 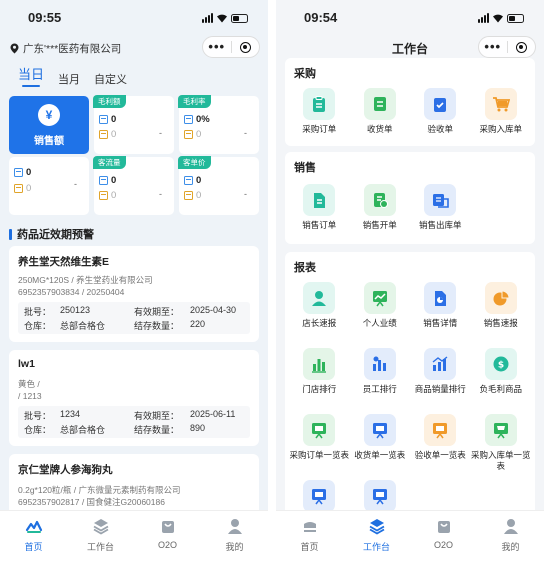 I want to click on workbench-item: $ 负毛利商品, so click(x=501, y=381).